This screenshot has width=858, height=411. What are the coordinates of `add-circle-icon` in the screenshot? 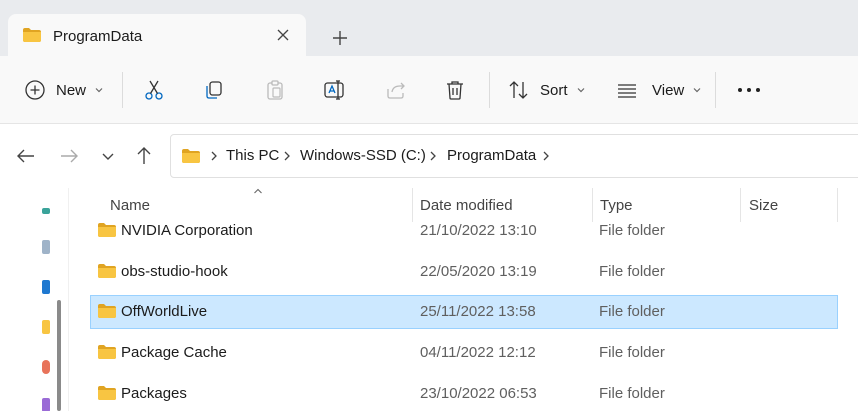 It's located at (35, 90).